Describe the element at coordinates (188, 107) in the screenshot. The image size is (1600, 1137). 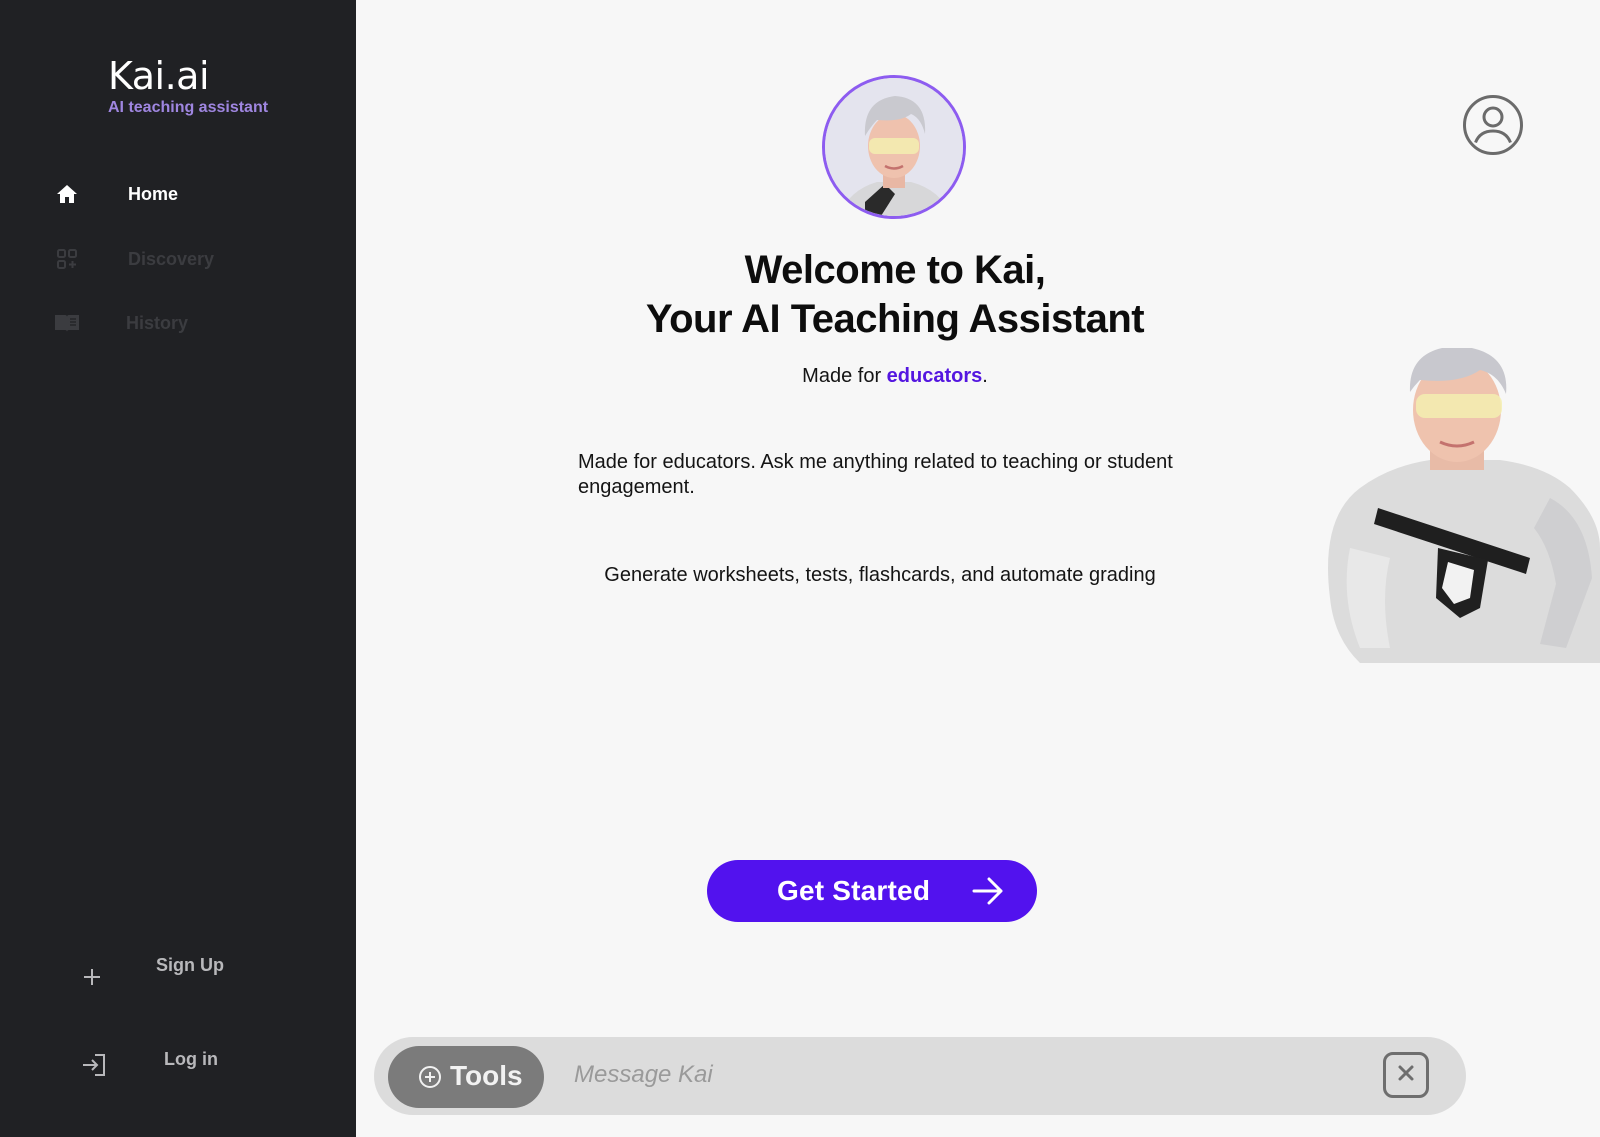
I see `brand-subtitle: AI teaching assistant` at that location.